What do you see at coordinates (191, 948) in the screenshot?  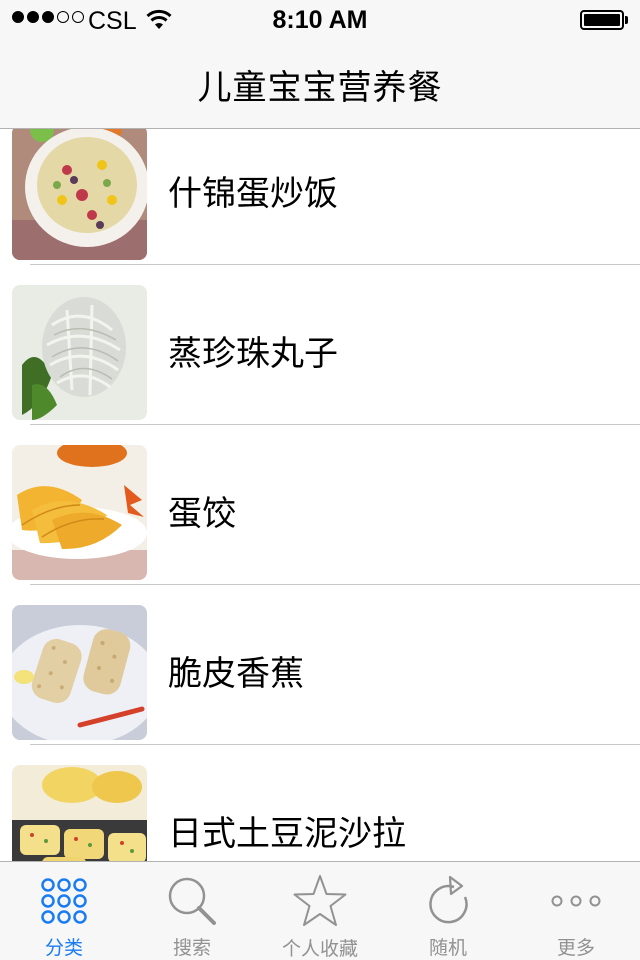 I see `tab-label: 搜索` at bounding box center [191, 948].